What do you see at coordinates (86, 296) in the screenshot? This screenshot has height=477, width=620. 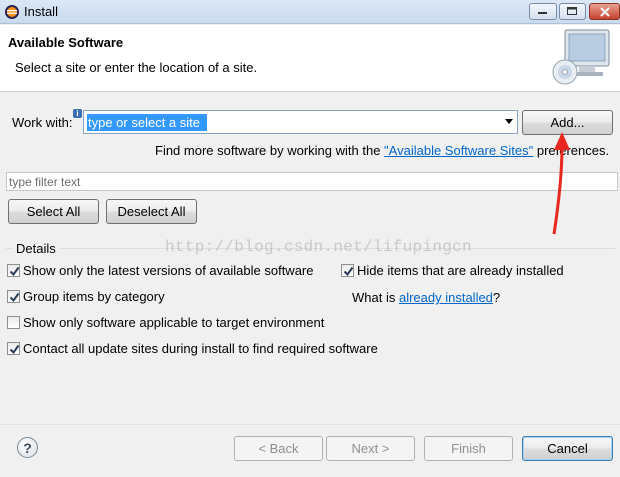 I see `group-by-category-checkbox: Group items by category` at bounding box center [86, 296].